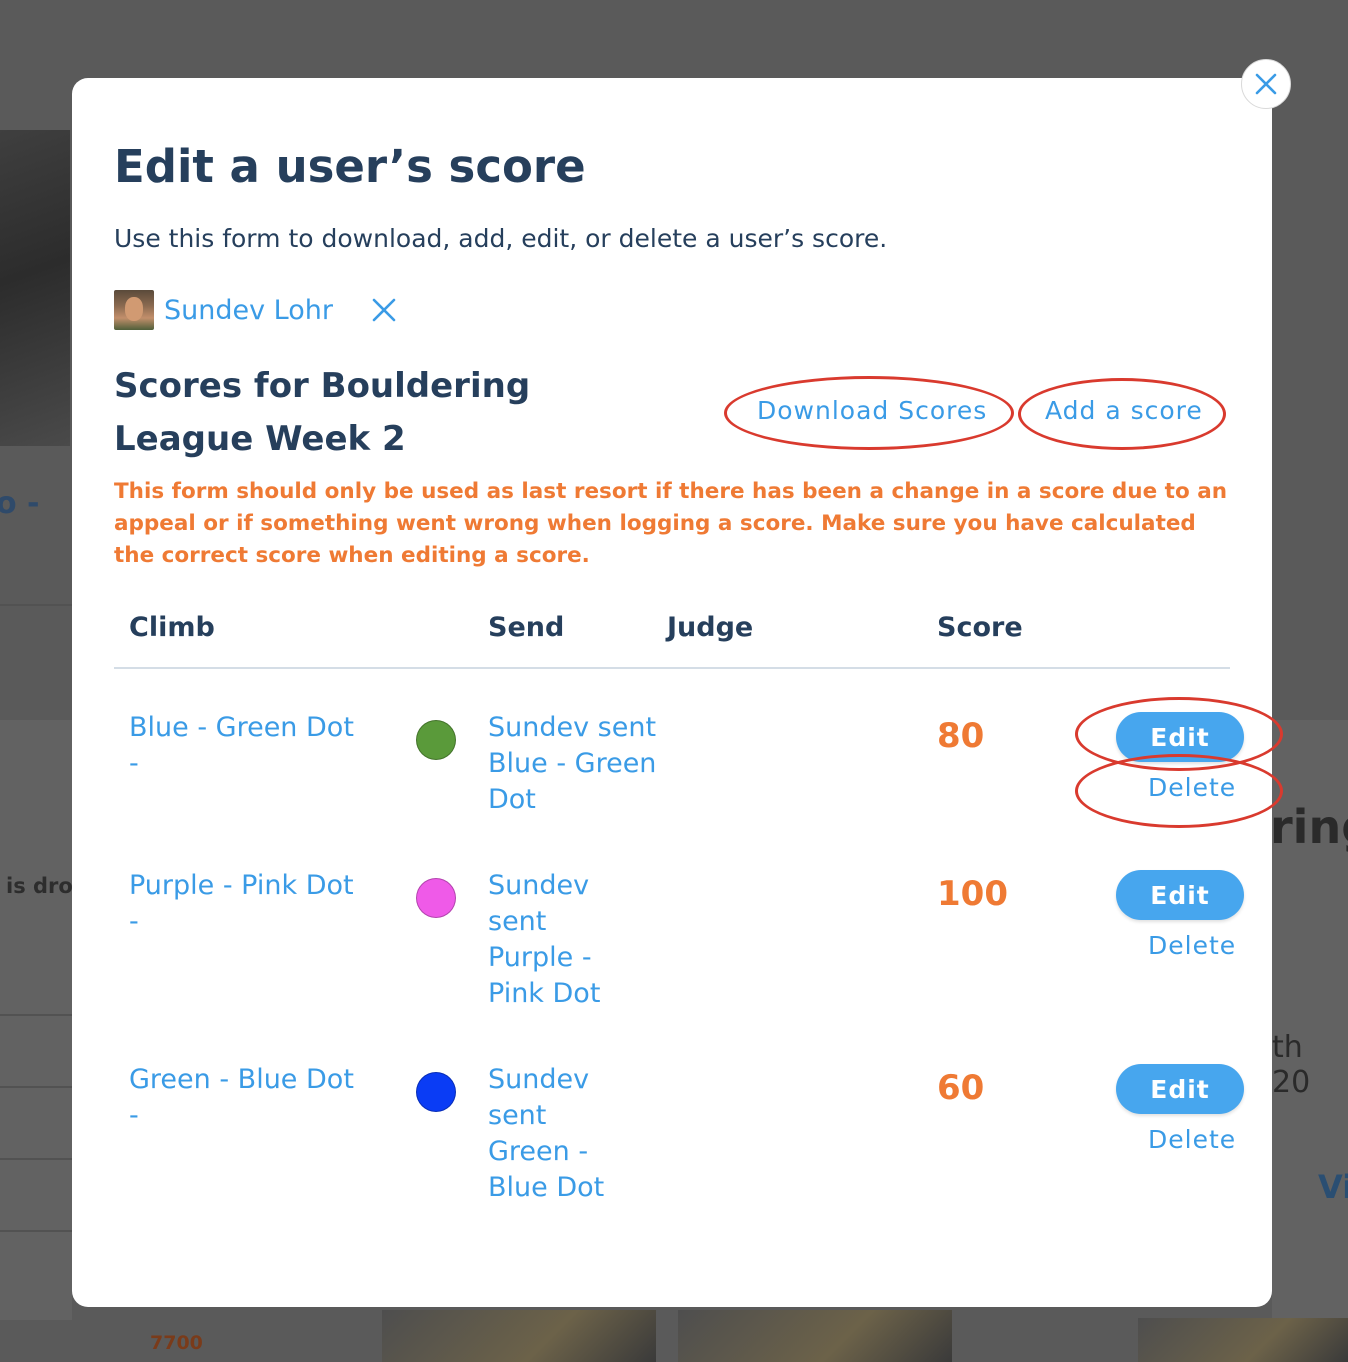 Image resolution: width=1348 pixels, height=1362 pixels. Describe the element at coordinates (1124, 410) in the screenshot. I see `add-score-button: Add a score` at that location.